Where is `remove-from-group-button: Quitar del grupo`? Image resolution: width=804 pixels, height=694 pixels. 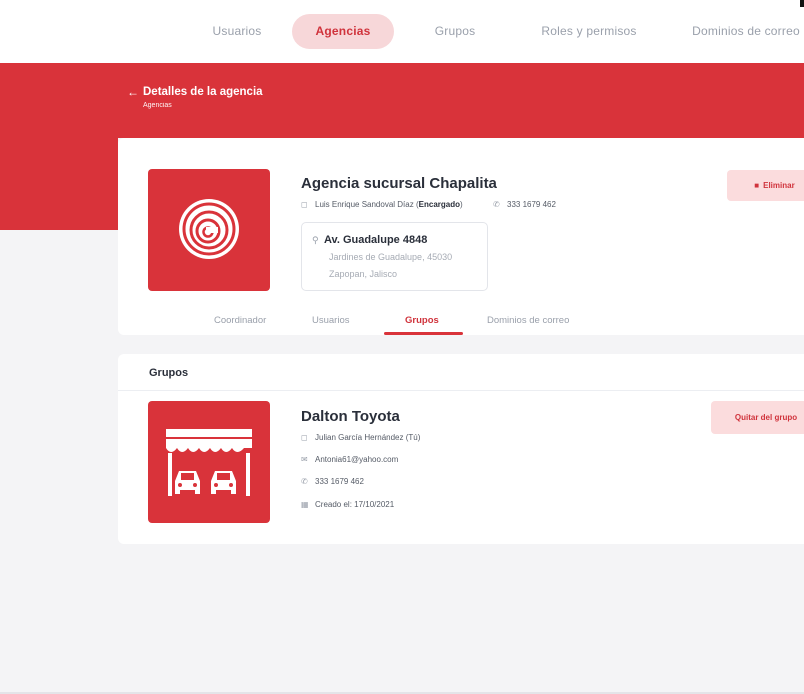 remove-from-group-button: Quitar del grupo is located at coordinates (757, 417).